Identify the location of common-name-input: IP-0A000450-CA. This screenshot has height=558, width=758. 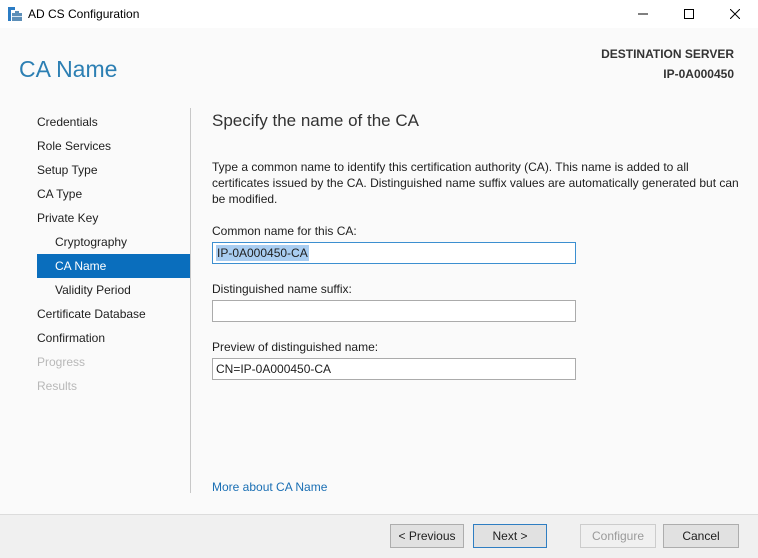
(394, 253).